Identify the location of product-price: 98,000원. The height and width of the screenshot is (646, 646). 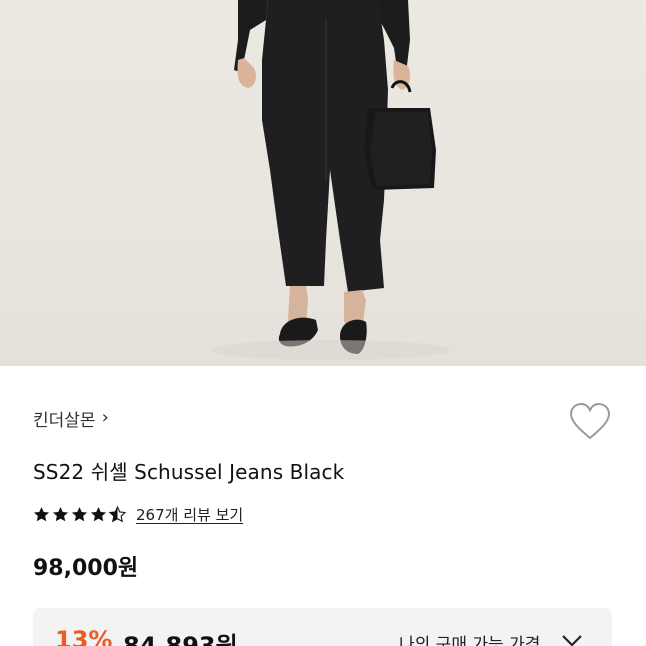
(86, 568).